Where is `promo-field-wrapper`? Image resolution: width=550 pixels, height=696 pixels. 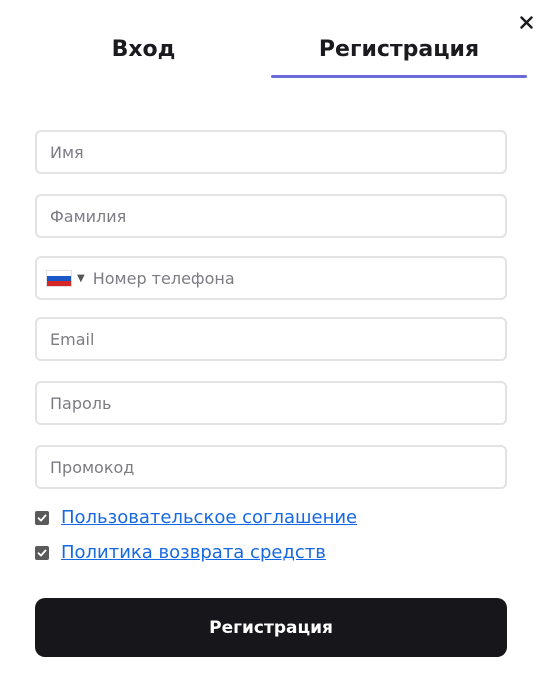
promo-field-wrapper is located at coordinates (271, 467).